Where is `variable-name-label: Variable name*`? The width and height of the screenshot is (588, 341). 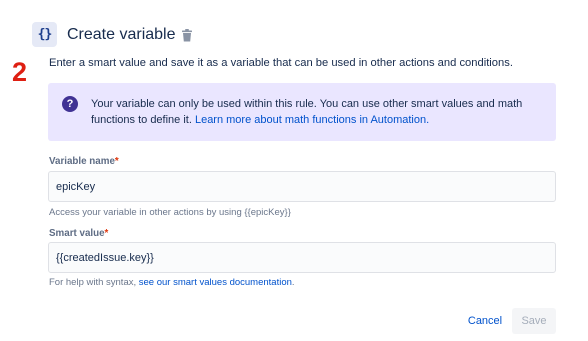
variable-name-label: Variable name* is located at coordinates (84, 162).